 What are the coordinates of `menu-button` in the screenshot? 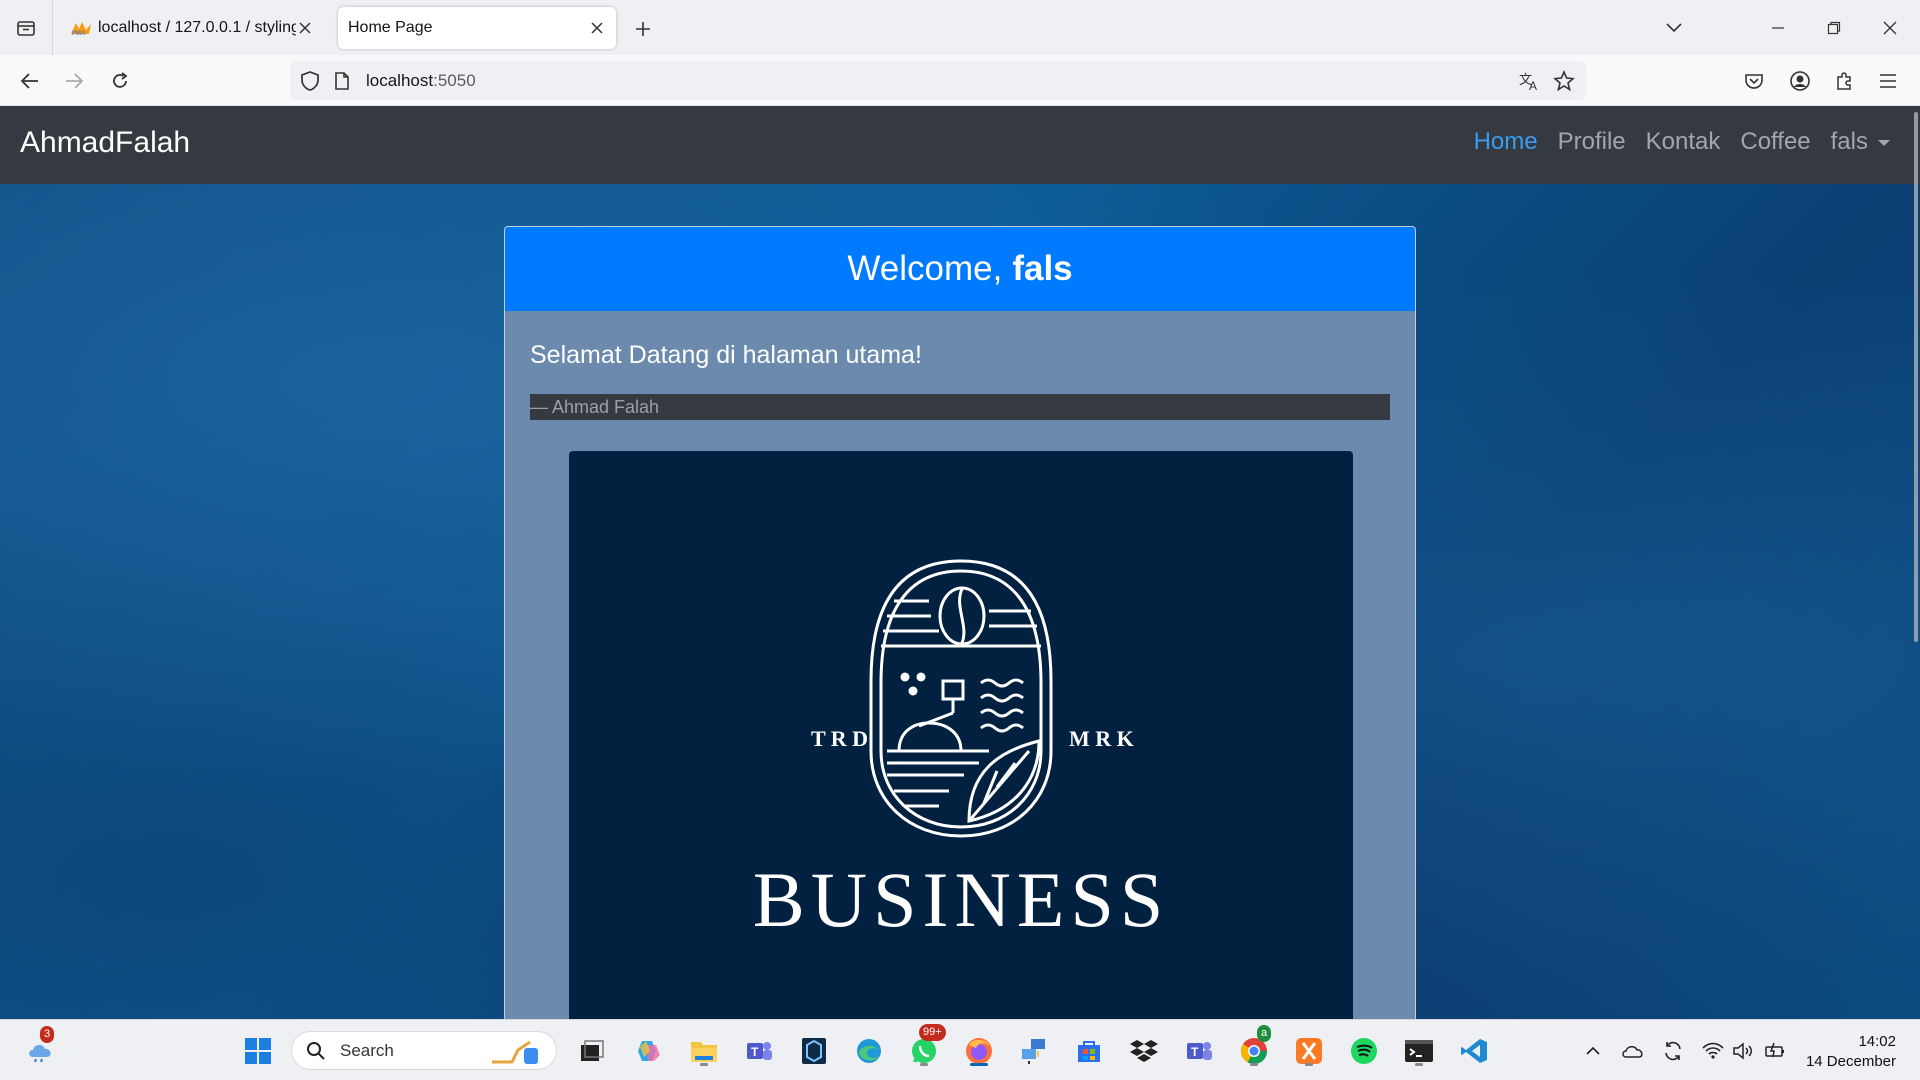 It's located at (1888, 81).